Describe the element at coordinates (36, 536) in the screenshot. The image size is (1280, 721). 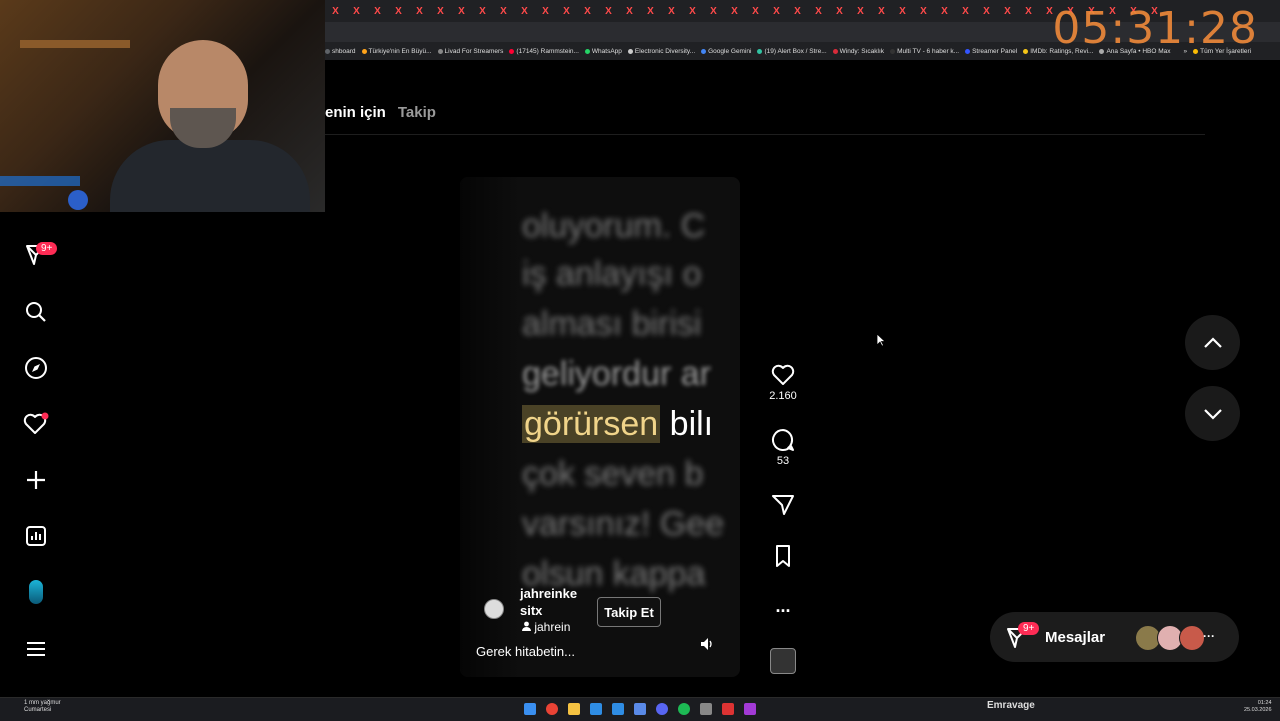
I see `sidebar-item-analytics` at that location.